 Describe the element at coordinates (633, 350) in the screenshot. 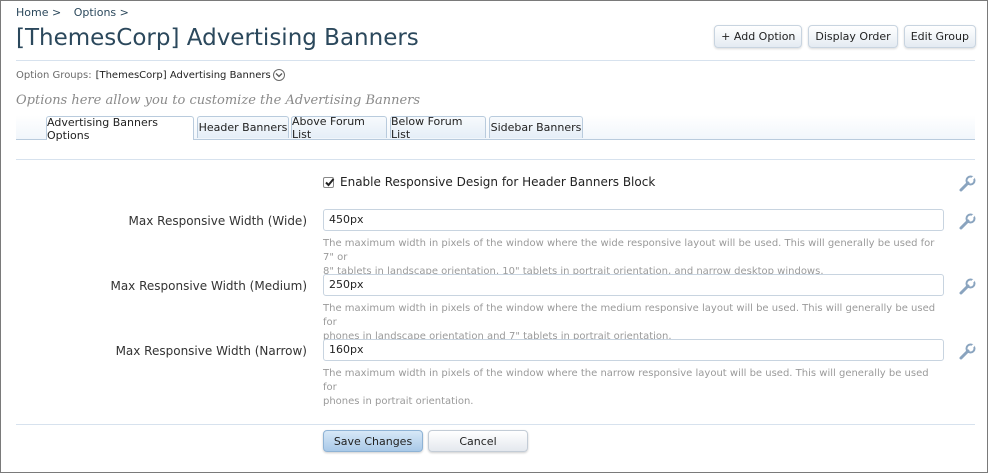

I see `narrow-width-input: 160px` at that location.